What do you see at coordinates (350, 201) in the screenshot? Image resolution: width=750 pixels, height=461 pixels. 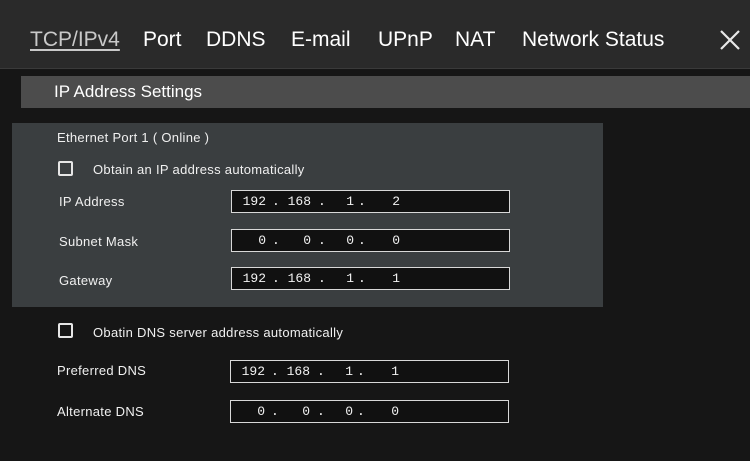 I see `ip-address-octet-3: 1` at bounding box center [350, 201].